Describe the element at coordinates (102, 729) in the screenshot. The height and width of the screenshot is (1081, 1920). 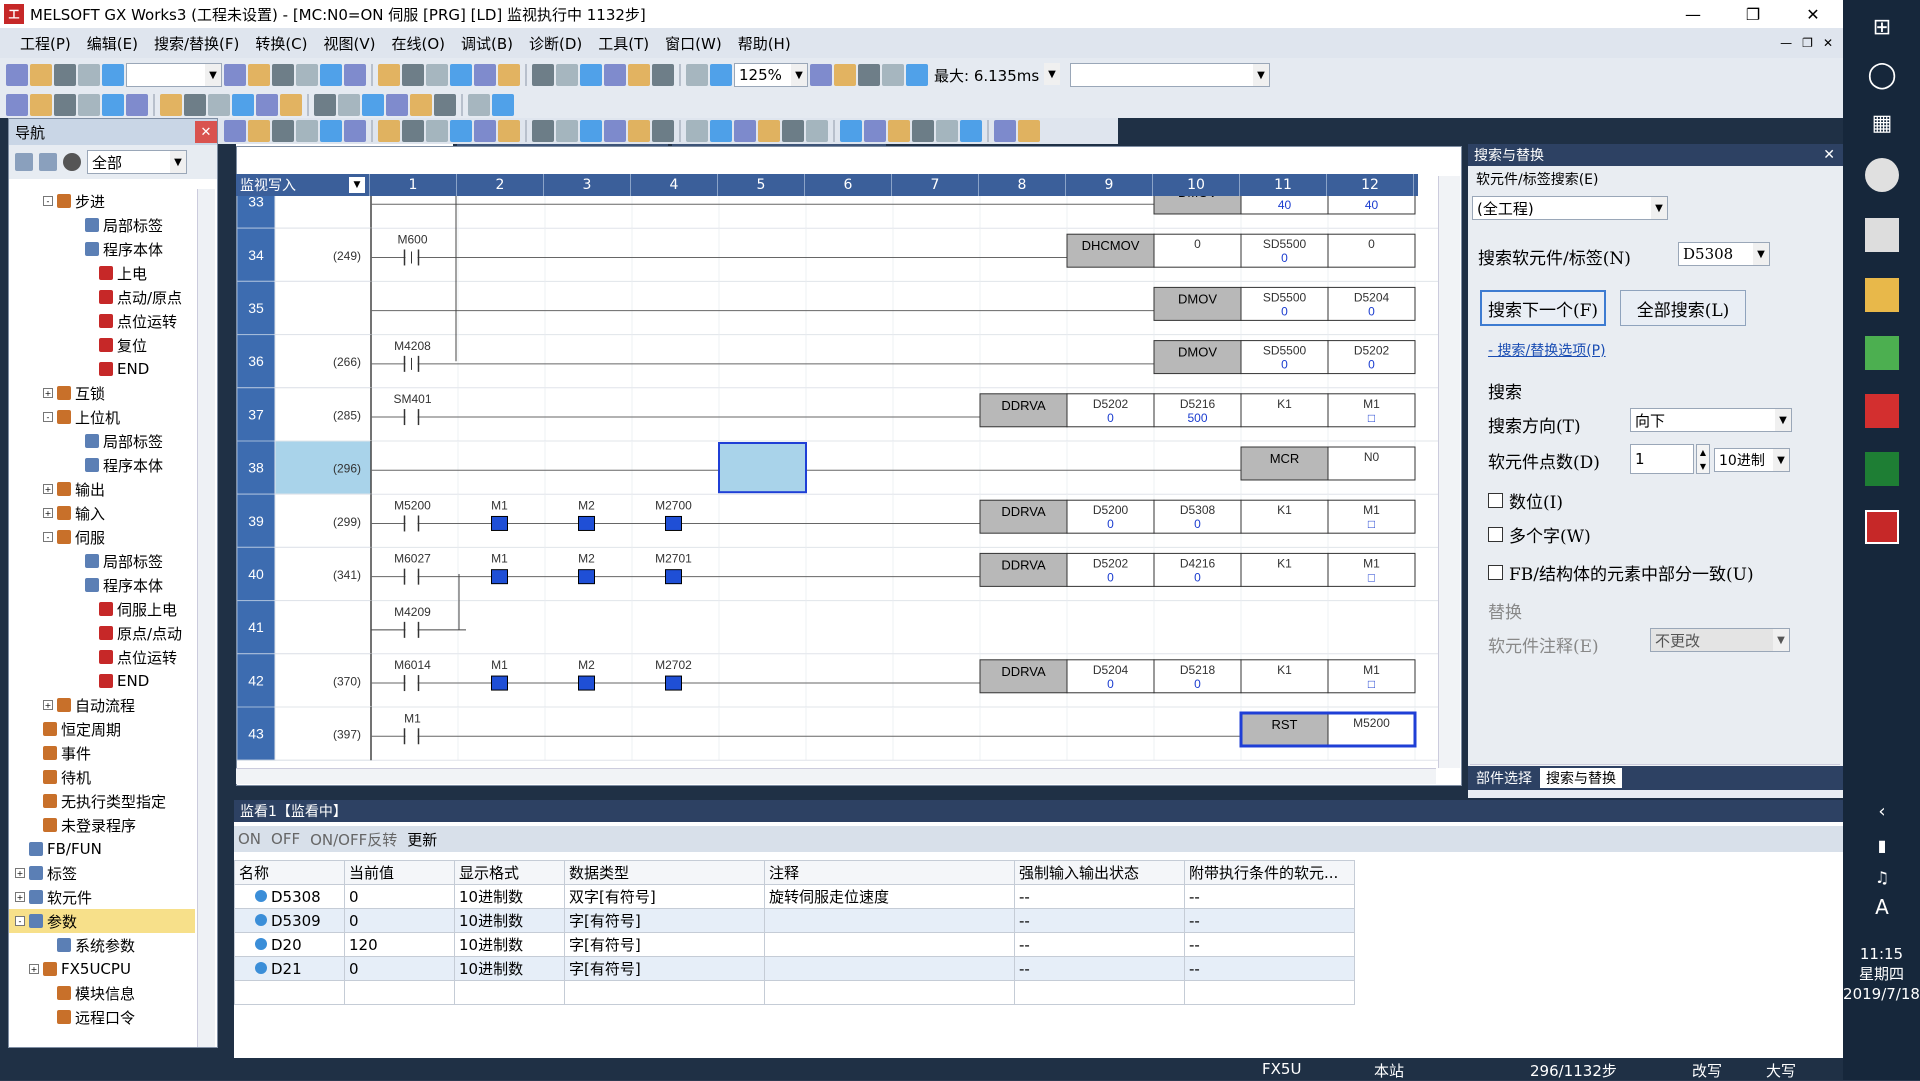
I see `nav-tree-item: 恒定周期` at that location.